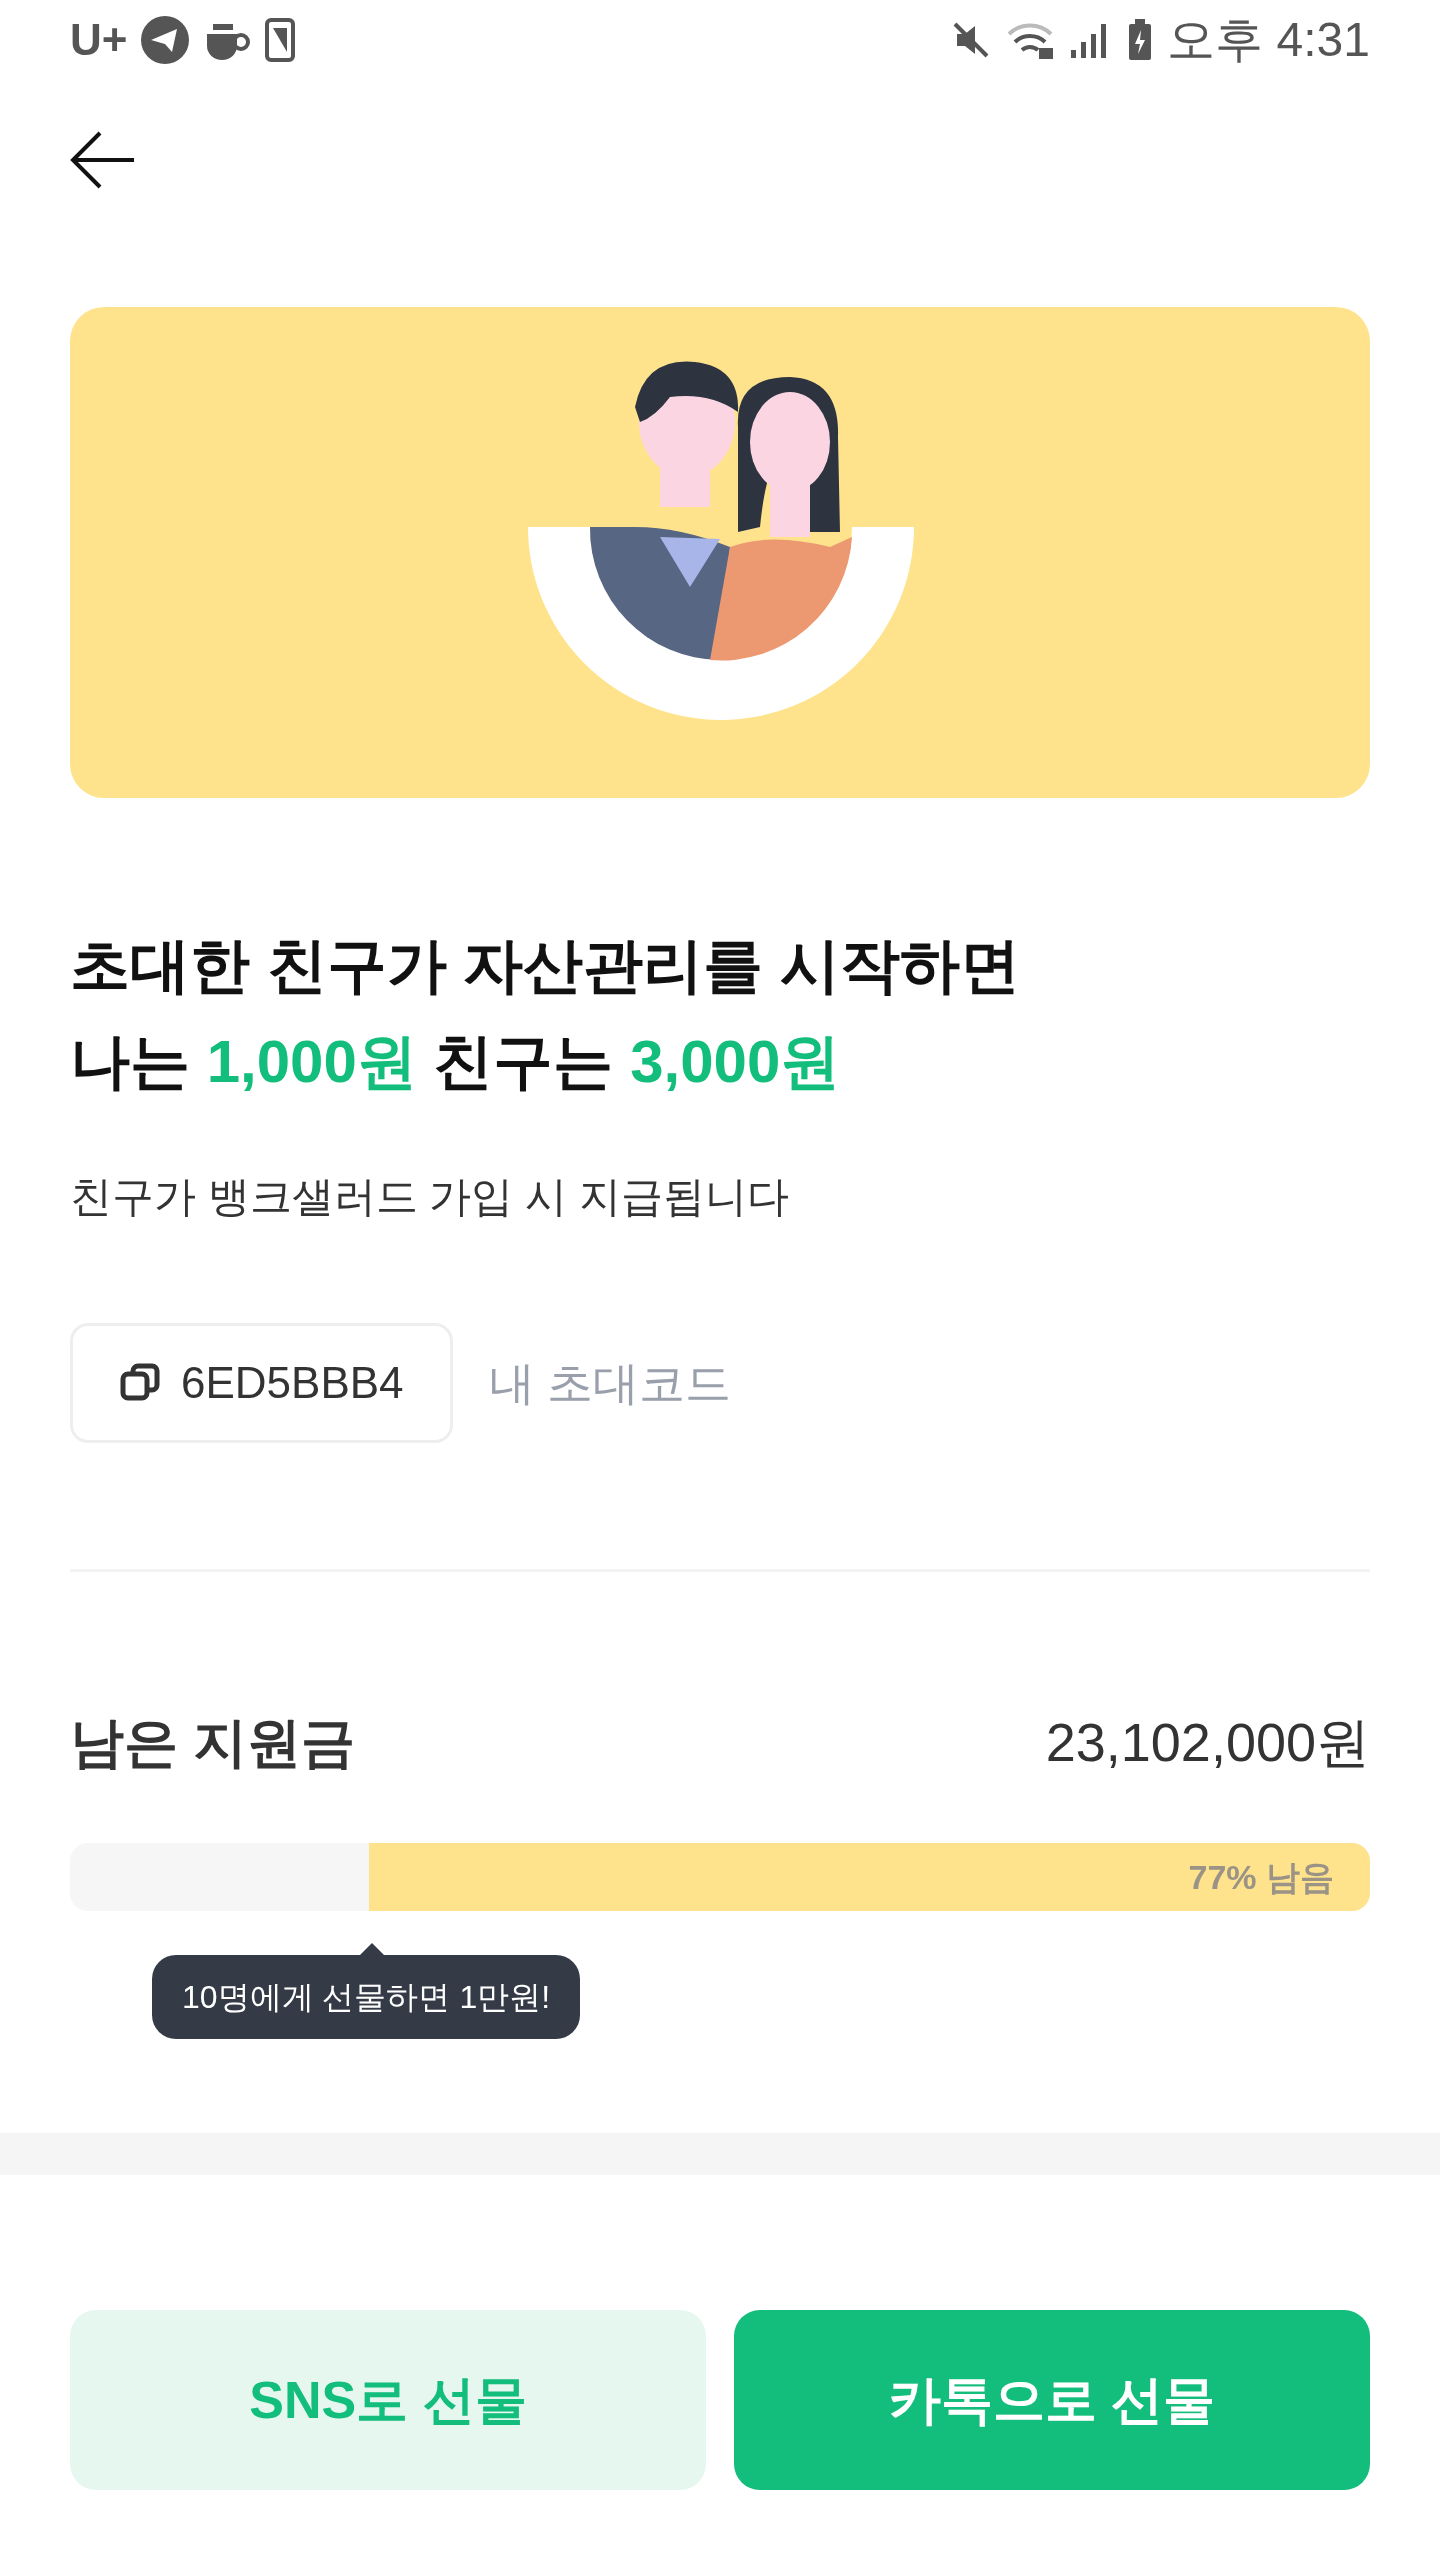  I want to click on gift-button: SNS로 선물, so click(388, 2400).